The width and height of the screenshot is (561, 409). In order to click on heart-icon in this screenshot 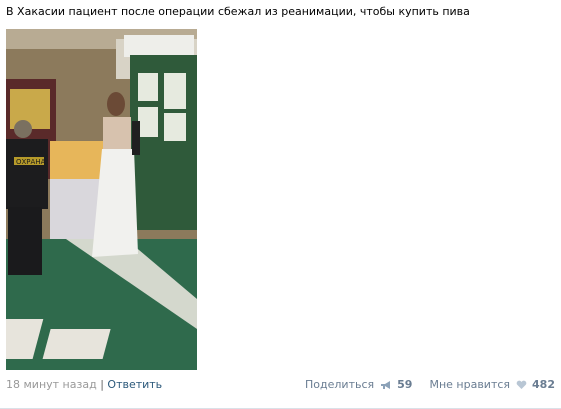, I will do `click(521, 384)`.